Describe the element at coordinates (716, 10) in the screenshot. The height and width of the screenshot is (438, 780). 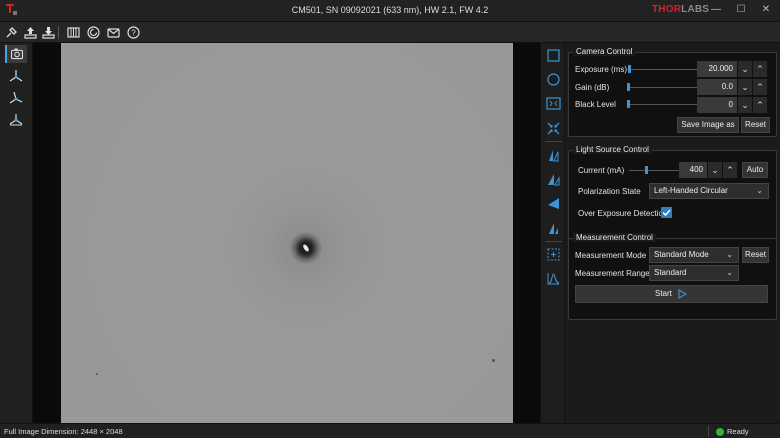
I see `minimize-button: —` at that location.